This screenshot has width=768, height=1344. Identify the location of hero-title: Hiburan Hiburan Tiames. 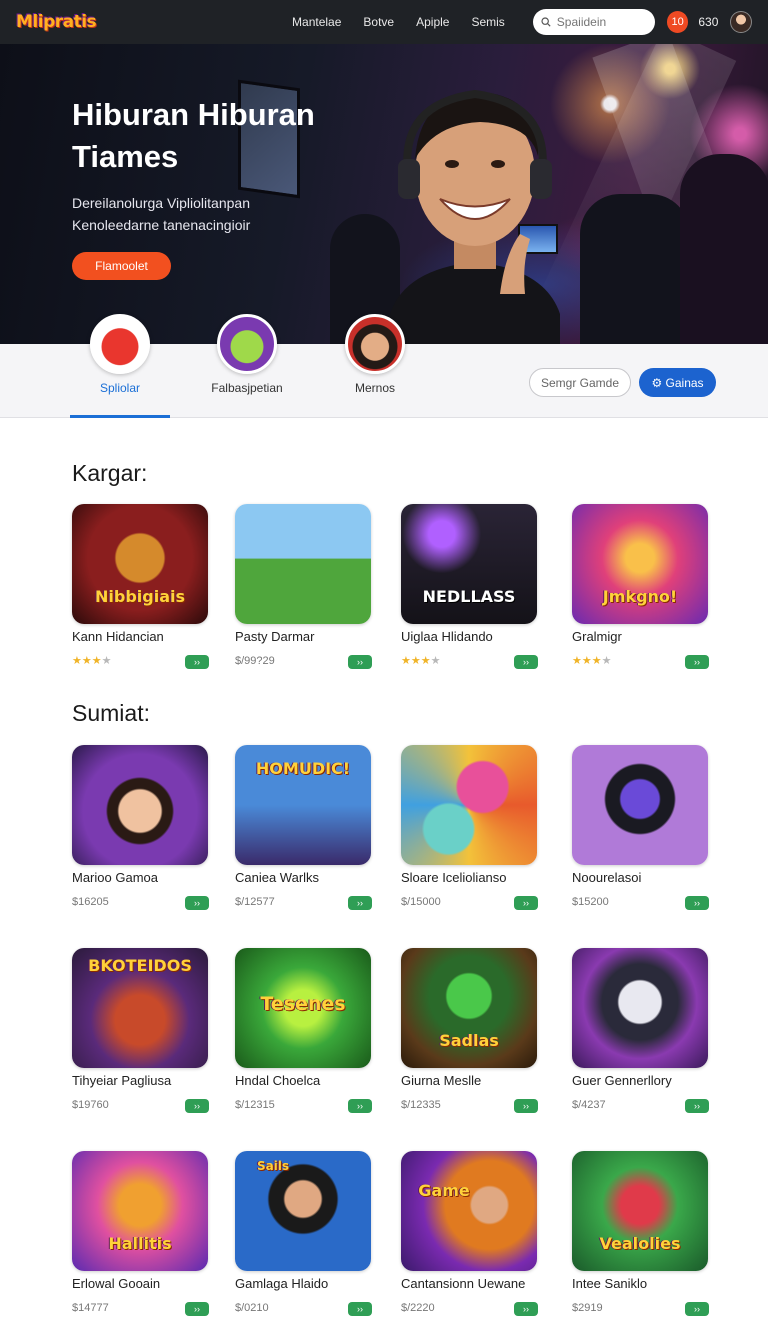
(193, 135).